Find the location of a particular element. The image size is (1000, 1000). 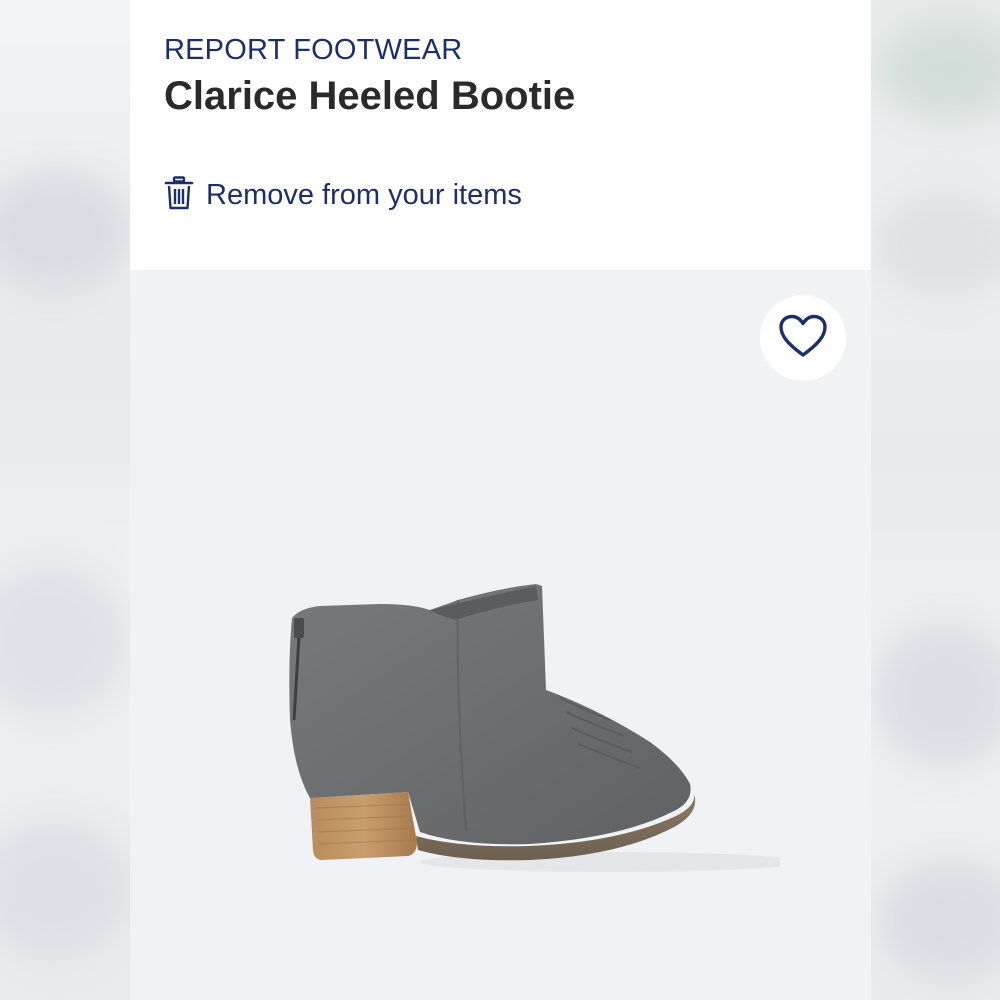

trash-icon is located at coordinates (179, 195).